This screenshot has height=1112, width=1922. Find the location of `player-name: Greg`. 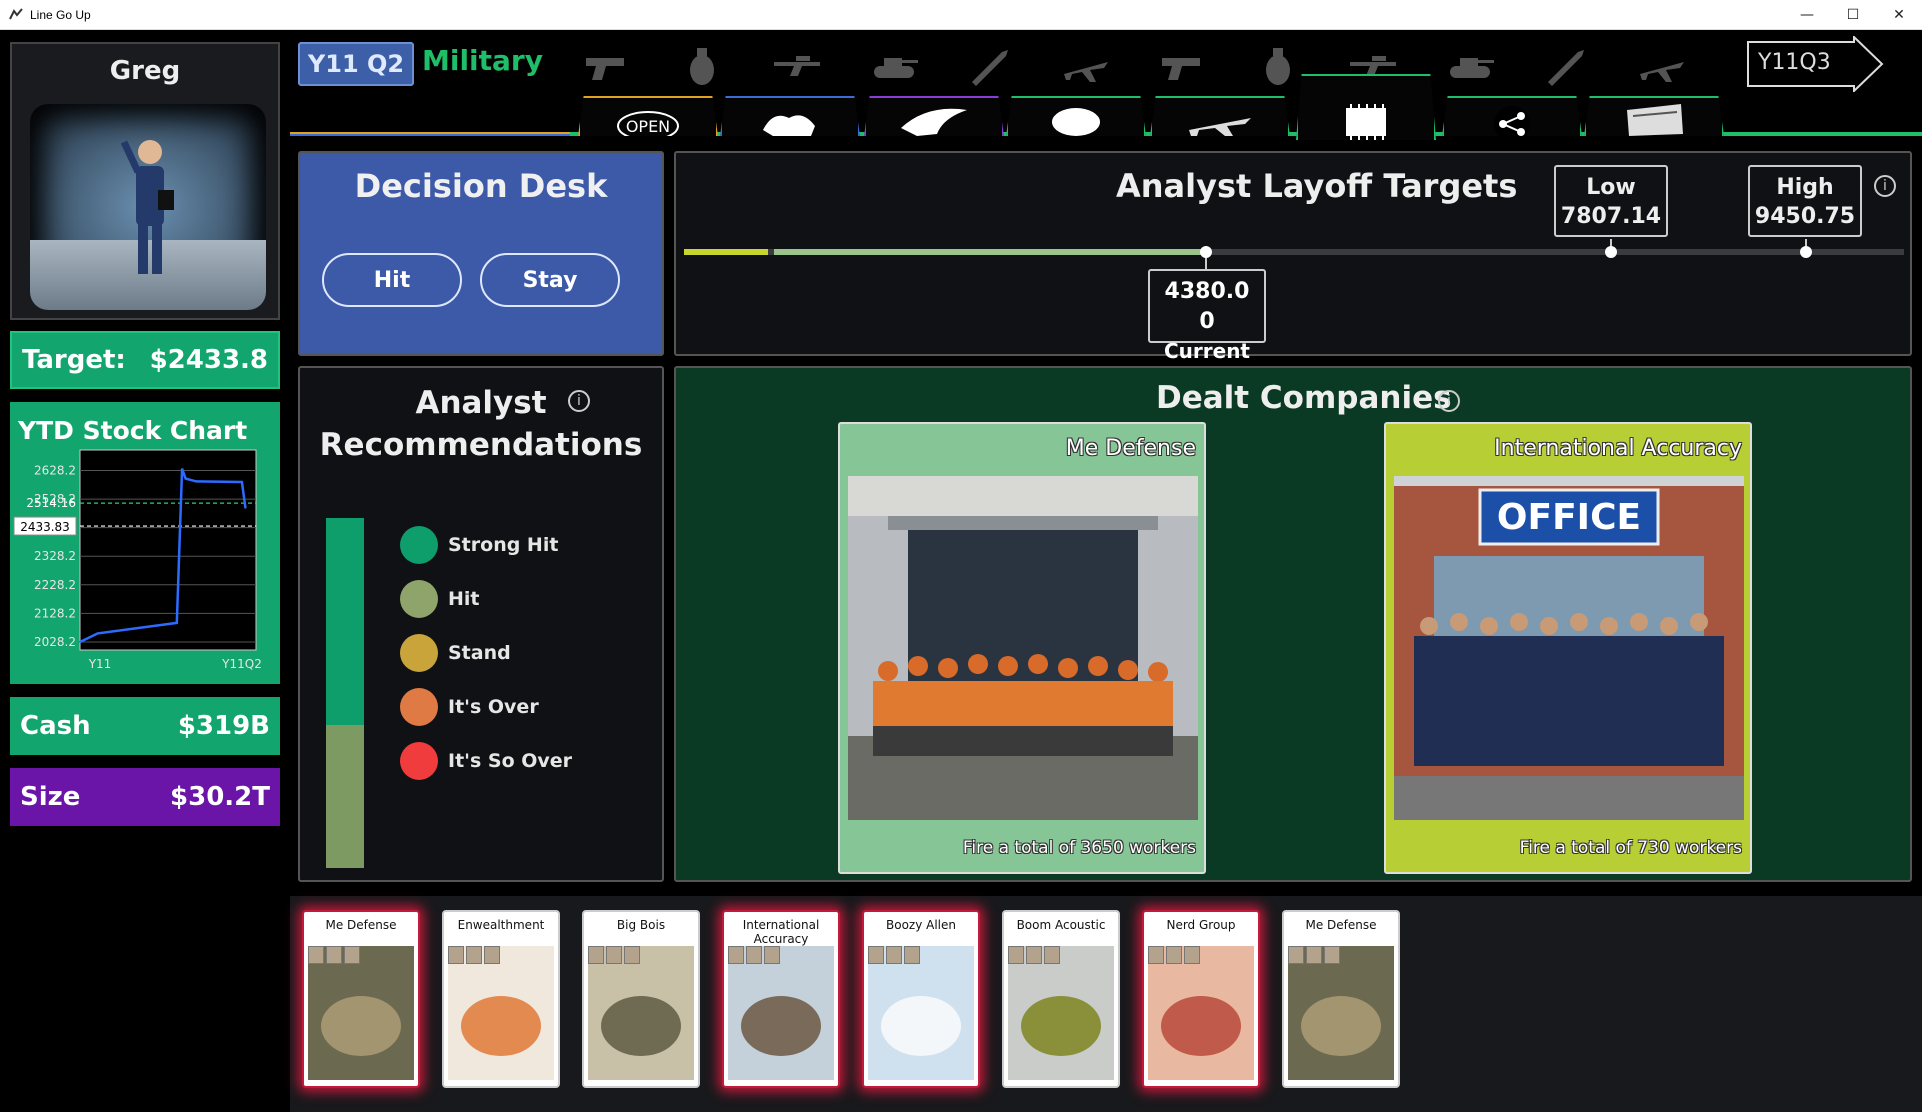

player-name: Greg is located at coordinates (145, 71).